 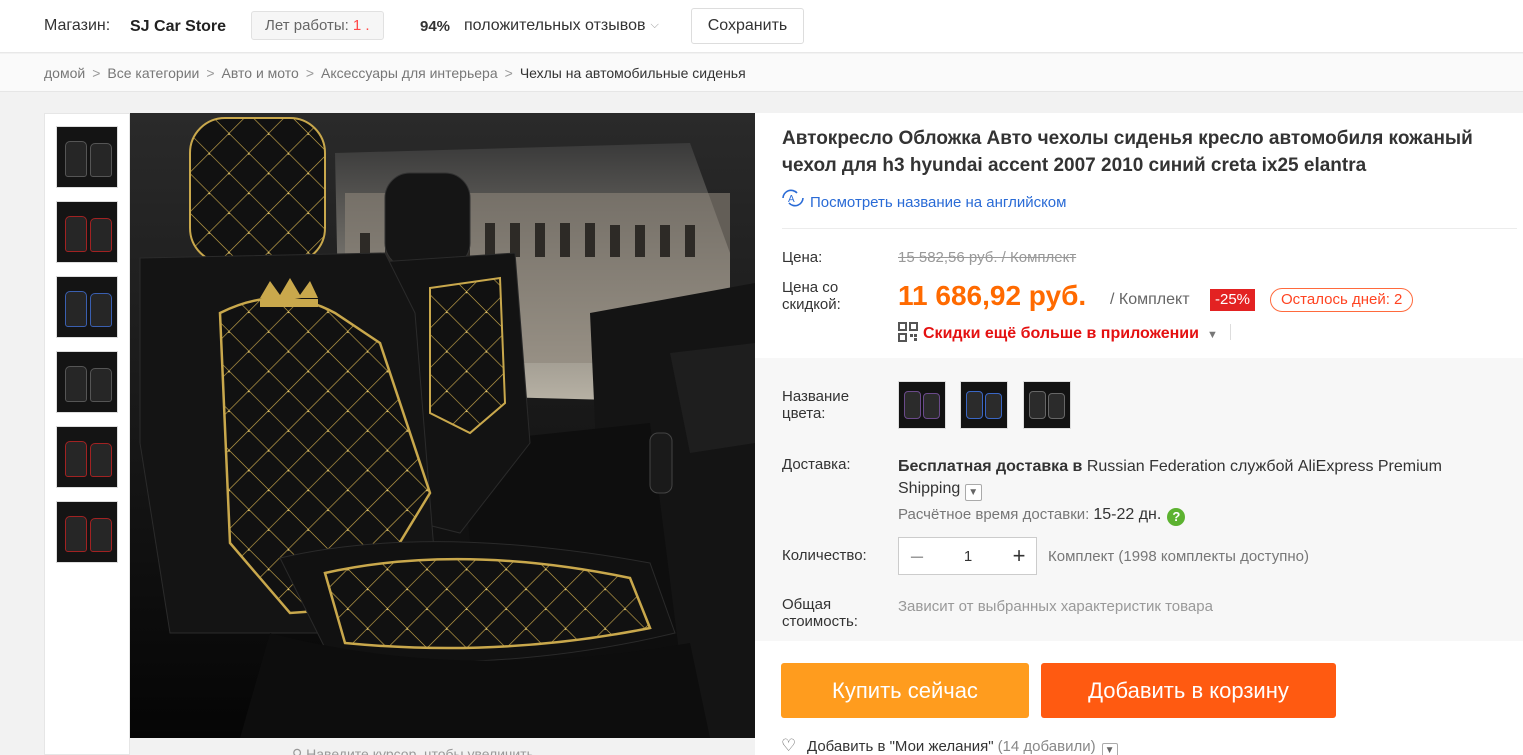 What do you see at coordinates (1233, 300) in the screenshot?
I see `discount-badge: -25%` at bounding box center [1233, 300].